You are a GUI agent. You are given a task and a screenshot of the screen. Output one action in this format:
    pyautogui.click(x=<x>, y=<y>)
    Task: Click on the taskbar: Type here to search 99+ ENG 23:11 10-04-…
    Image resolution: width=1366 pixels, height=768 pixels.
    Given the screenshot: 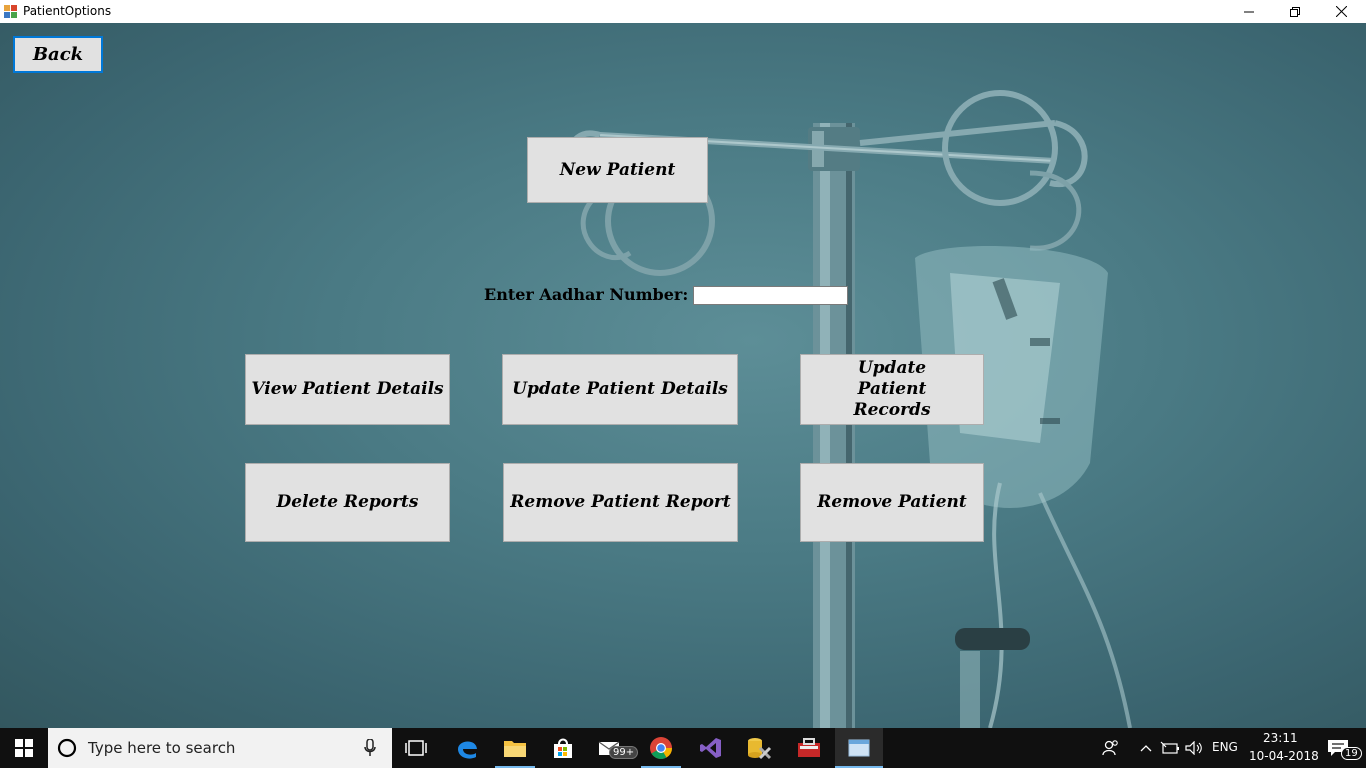 What is the action you would take?
    pyautogui.click(x=683, y=748)
    